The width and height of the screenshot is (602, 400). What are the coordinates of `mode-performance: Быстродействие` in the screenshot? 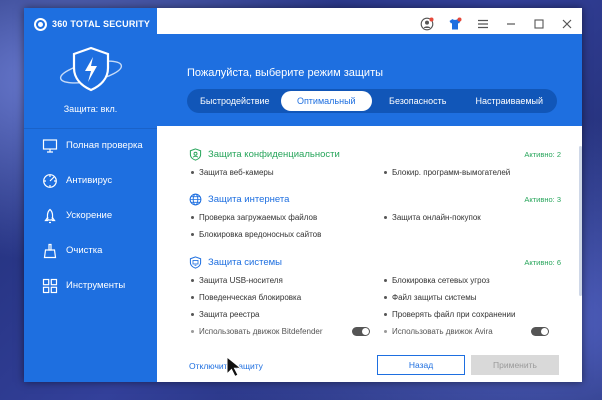 It's located at (235, 101).